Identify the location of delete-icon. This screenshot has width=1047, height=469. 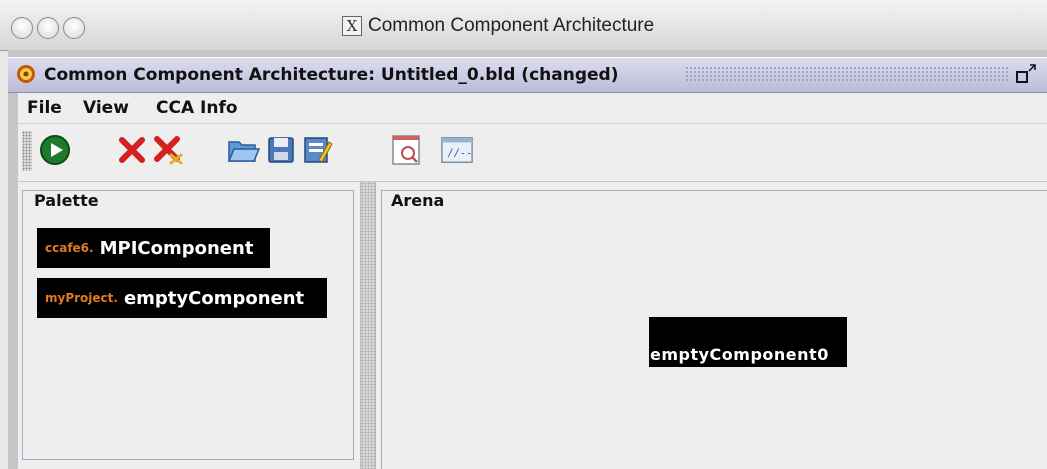
(132, 150).